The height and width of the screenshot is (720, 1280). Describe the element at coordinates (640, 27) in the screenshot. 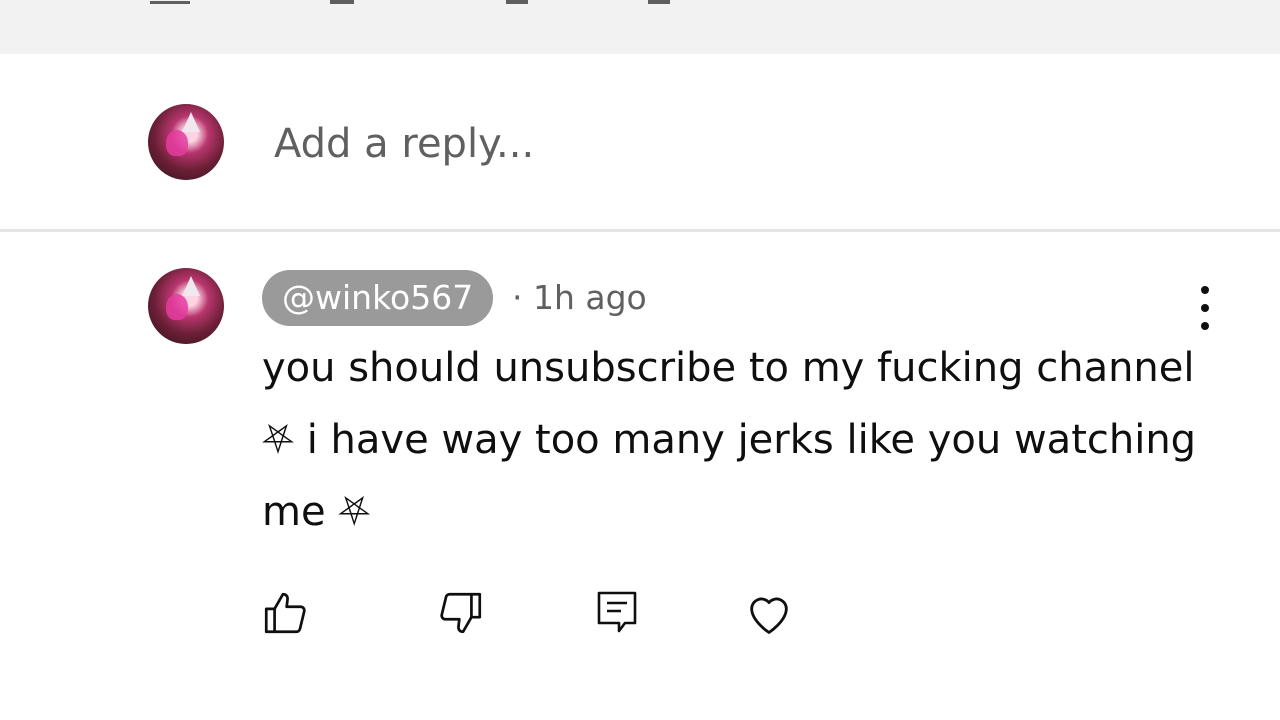

I see `action-bar-strip` at that location.